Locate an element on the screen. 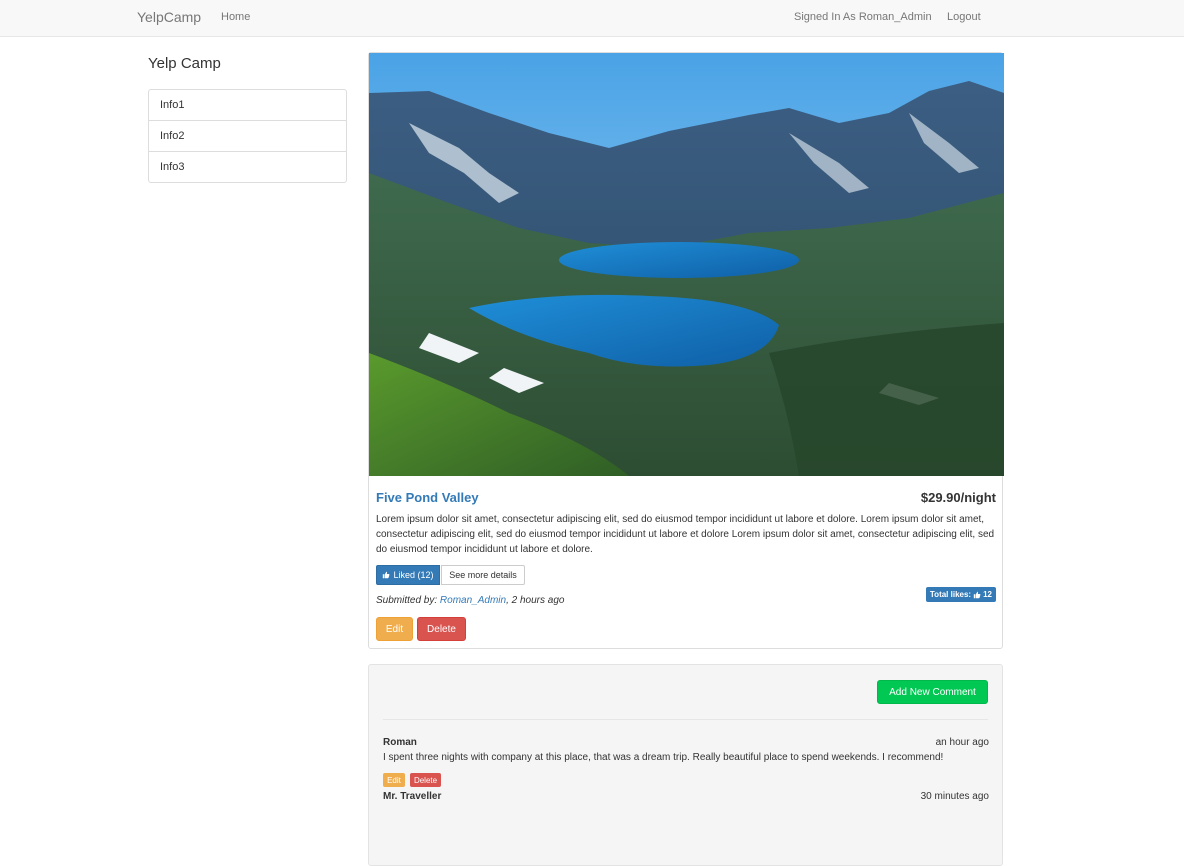 Image resolution: width=1184 pixels, height=866 pixels. total-likes-label: Total likes: is located at coordinates (950, 594).